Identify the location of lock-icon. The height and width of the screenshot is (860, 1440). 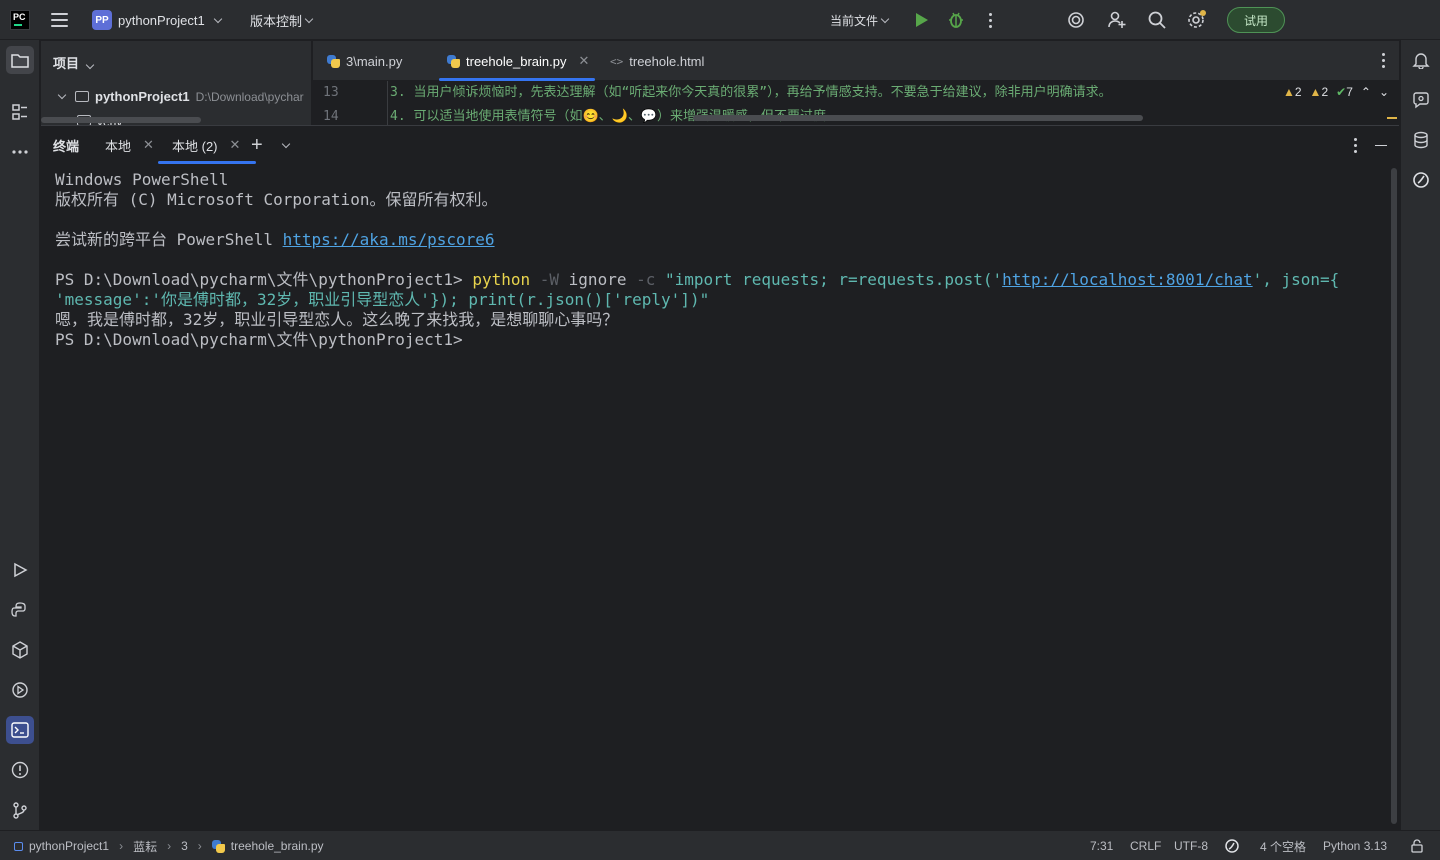
(1417, 845).